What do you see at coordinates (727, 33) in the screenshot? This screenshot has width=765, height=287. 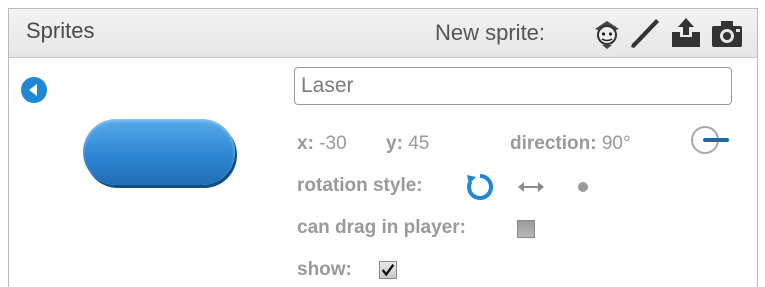 I see `camera-icon` at bounding box center [727, 33].